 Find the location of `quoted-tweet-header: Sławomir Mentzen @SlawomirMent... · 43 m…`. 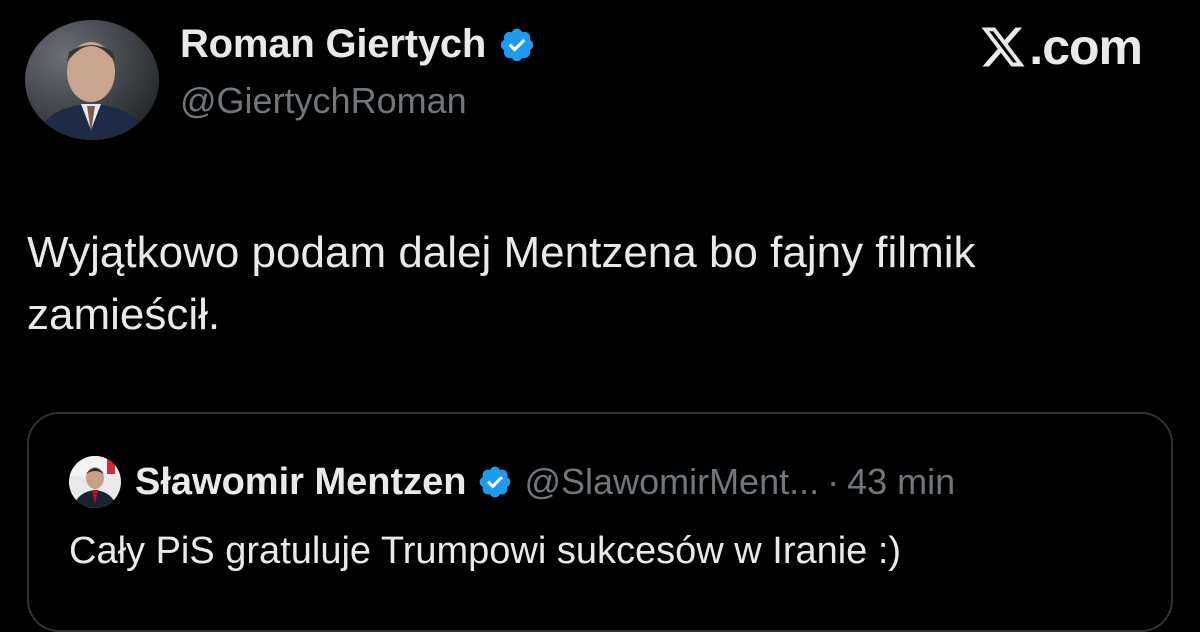

quoted-tweet-header: Sławomir Mentzen @SlawomirMent... · 43 m… is located at coordinates (512, 482).